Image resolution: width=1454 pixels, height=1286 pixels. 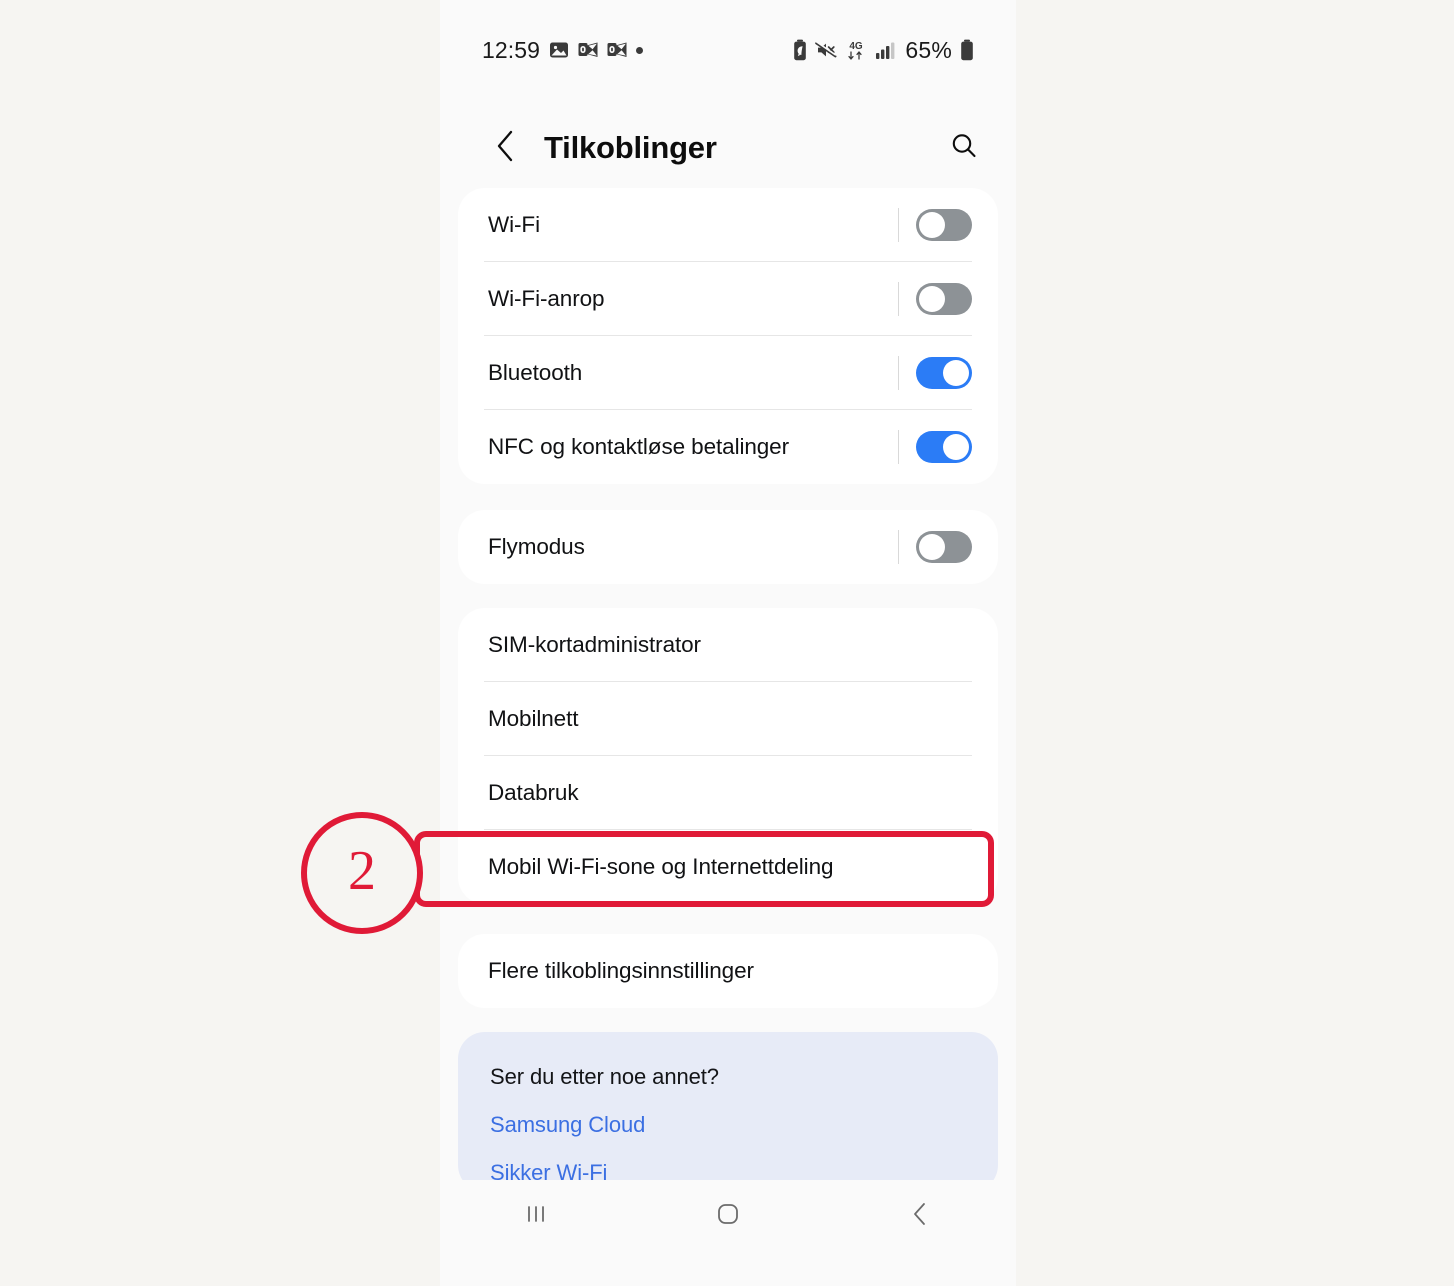 I want to click on home-button, so click(x=728, y=1216).